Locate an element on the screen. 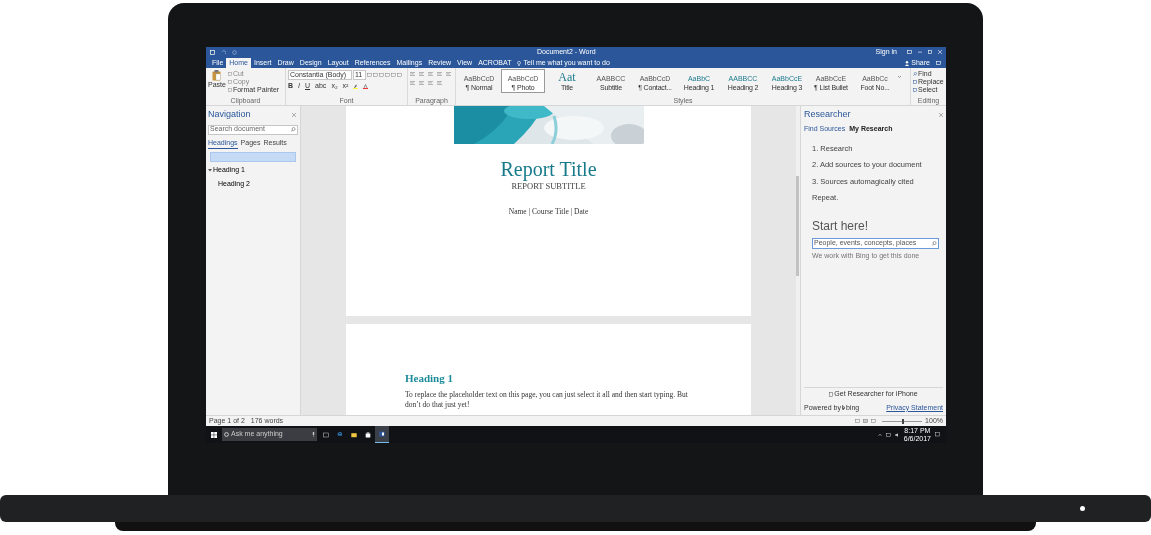 This screenshot has height=535, width=1151. report-title: Report Title is located at coordinates (548, 169).